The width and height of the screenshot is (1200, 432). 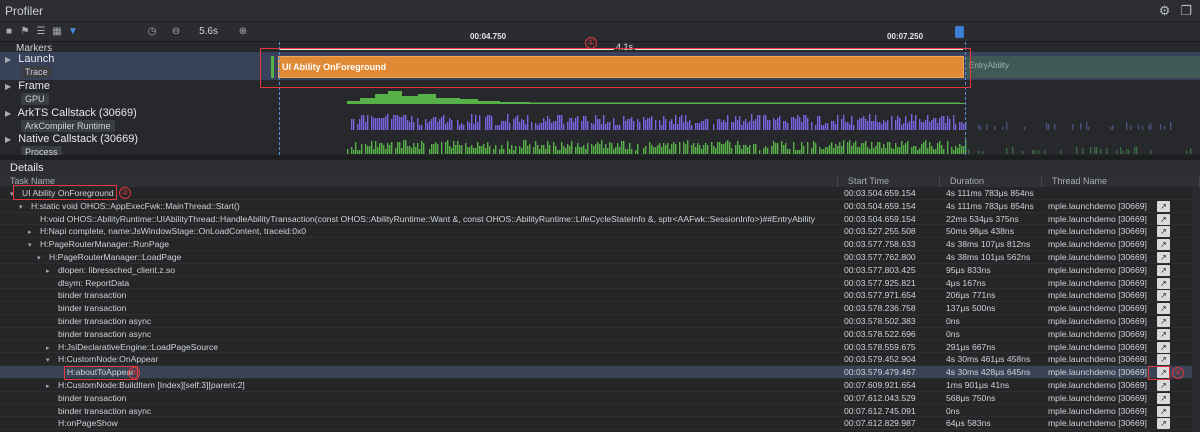 I want to click on zoom-out-icon: ⊖, so click(x=176, y=31).